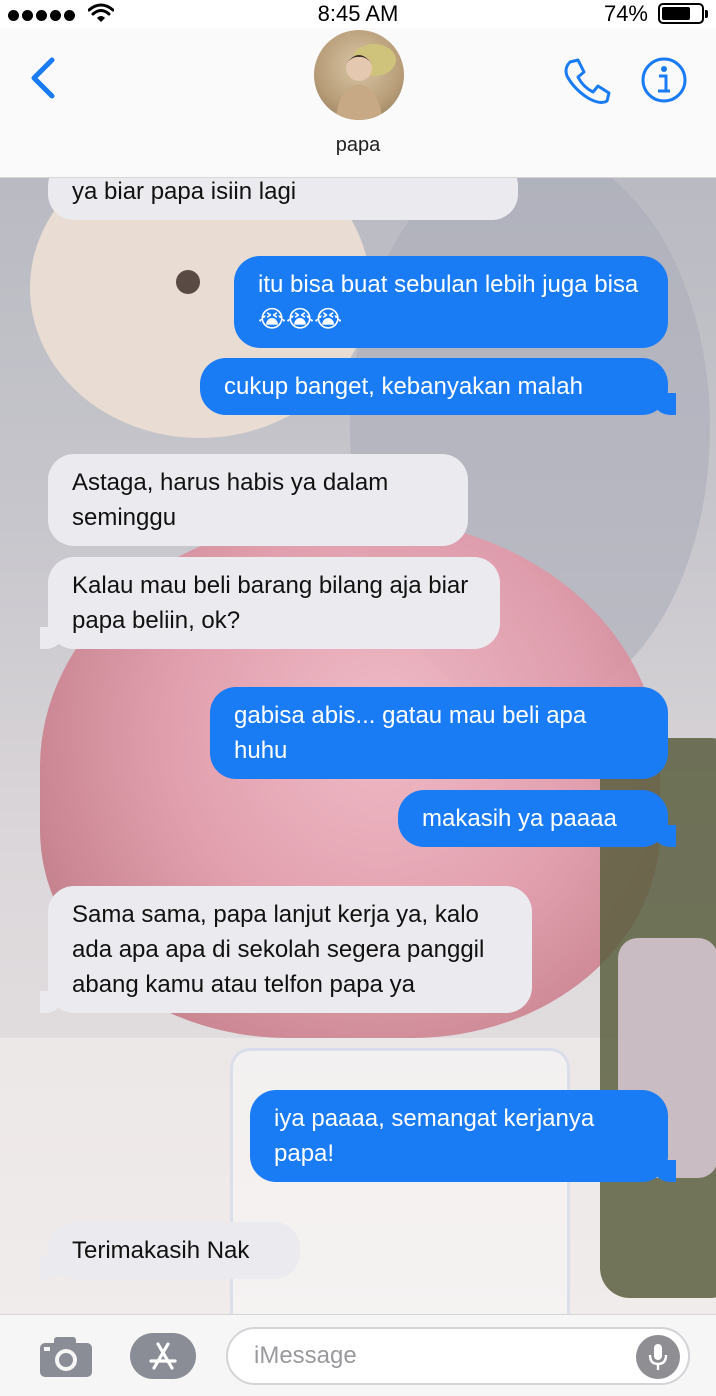 The height and width of the screenshot is (1396, 716). What do you see at coordinates (434, 1136) in the screenshot?
I see `message-text: iya paaaa, semangat kerjanya papa!` at bounding box center [434, 1136].